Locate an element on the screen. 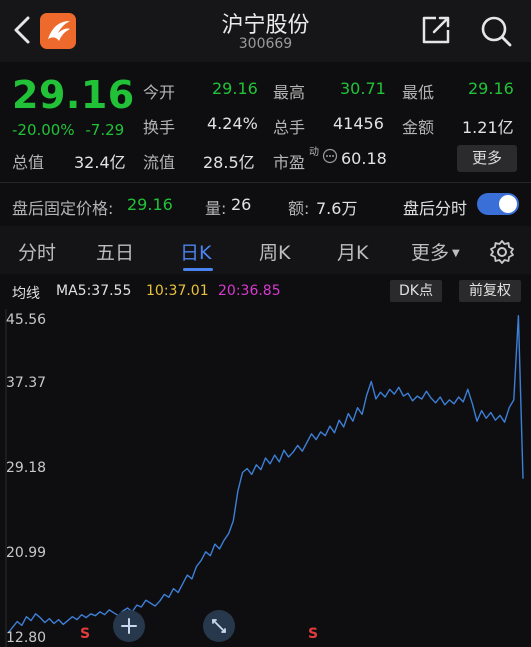 The height and width of the screenshot is (647, 531). float-cap-value: 28.5亿 is located at coordinates (229, 162).